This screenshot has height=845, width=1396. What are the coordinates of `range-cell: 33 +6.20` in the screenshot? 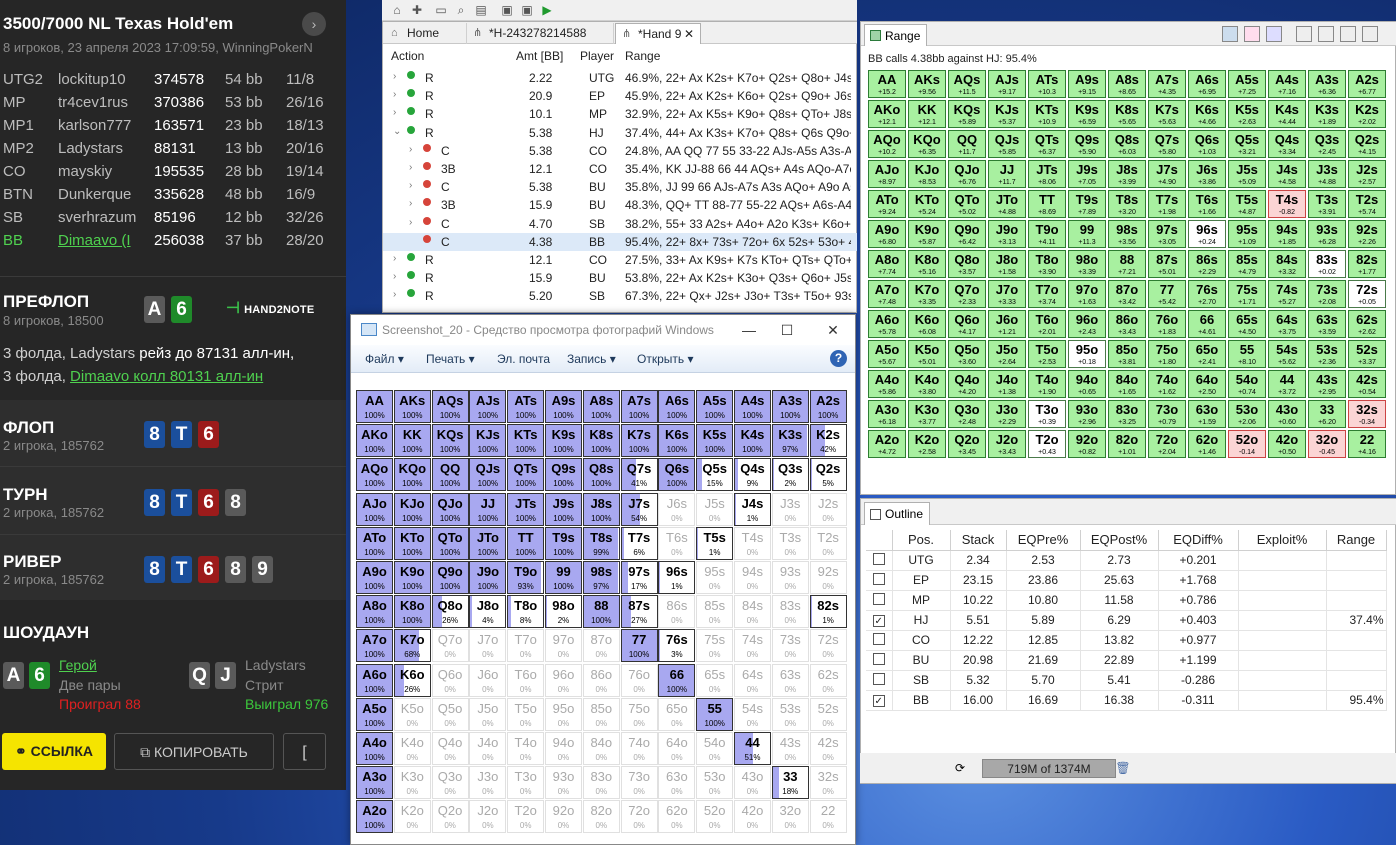 It's located at (1327, 414).